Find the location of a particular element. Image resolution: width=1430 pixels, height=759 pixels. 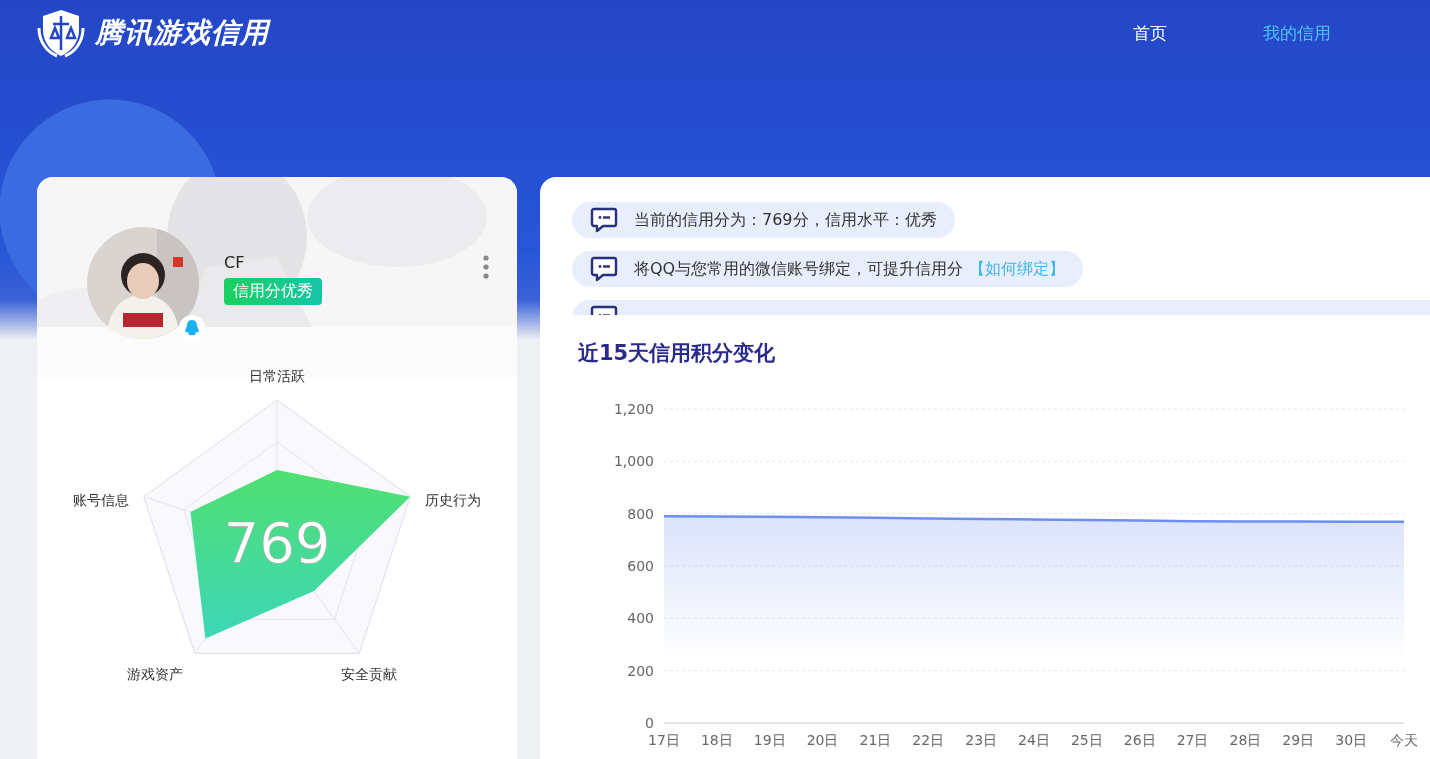

radar-label: 游戏资产 is located at coordinates (155, 674).